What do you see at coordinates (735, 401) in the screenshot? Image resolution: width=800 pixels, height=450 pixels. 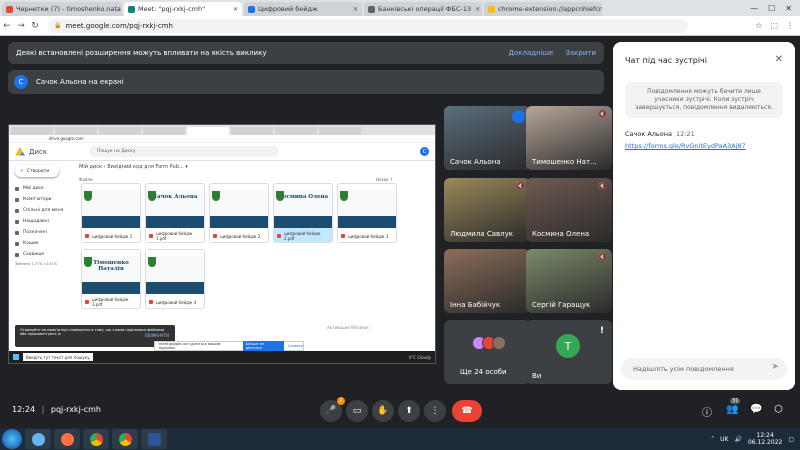 I see `participant-count: 31` at bounding box center [735, 401].